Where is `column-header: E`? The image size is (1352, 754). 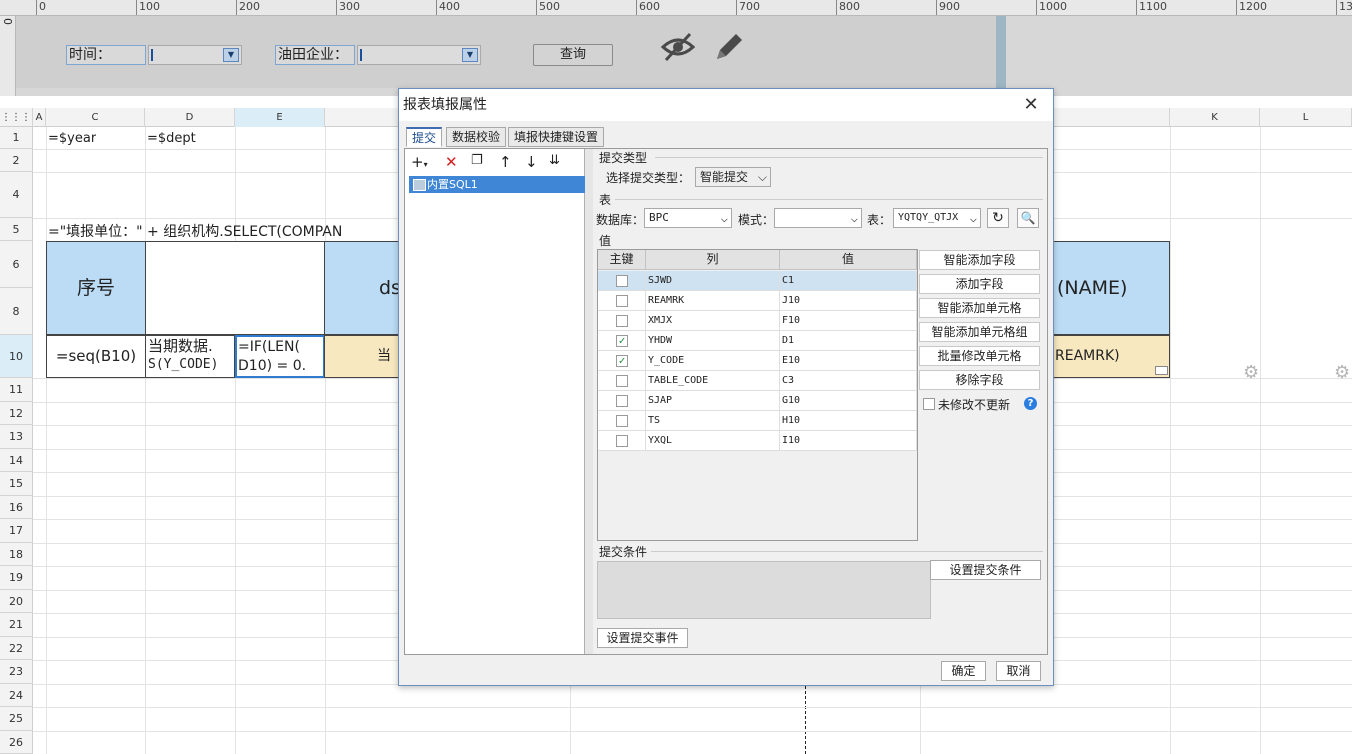 column-header: E is located at coordinates (280, 117).